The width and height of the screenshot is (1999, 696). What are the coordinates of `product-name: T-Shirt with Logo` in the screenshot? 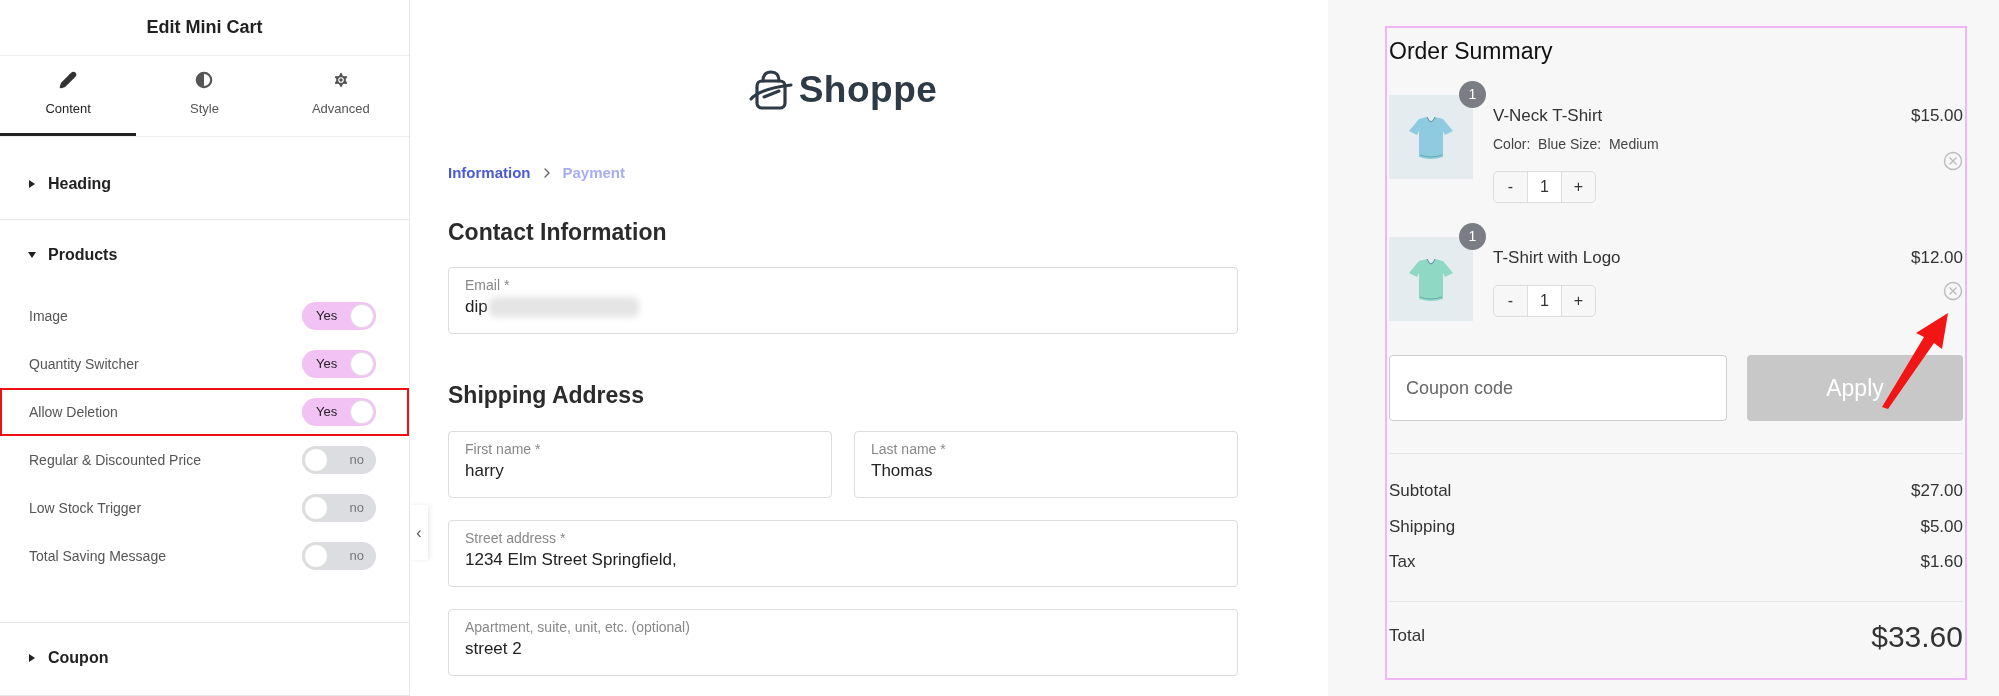 It's located at (1557, 258).